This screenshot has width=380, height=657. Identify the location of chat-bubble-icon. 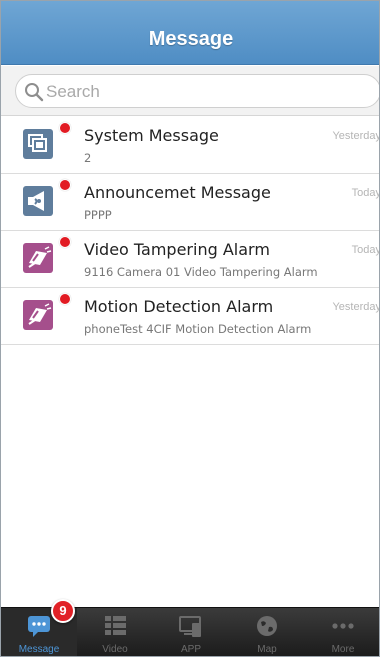
(39, 626).